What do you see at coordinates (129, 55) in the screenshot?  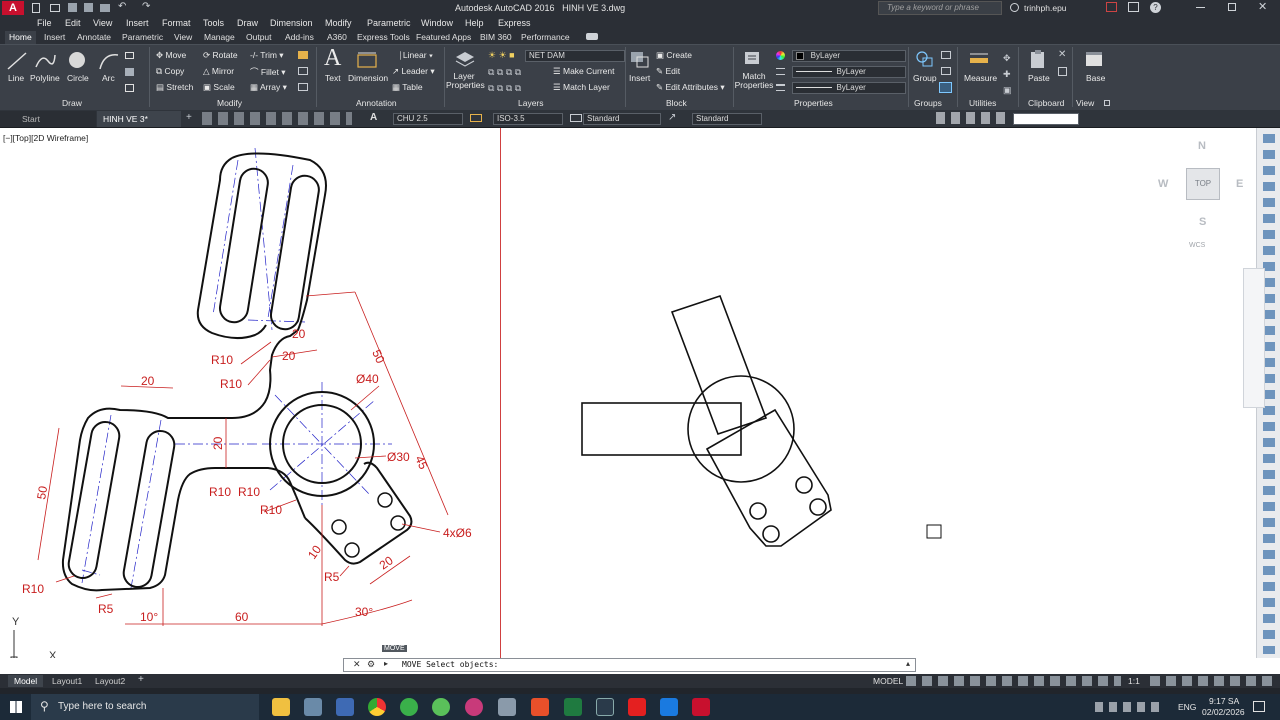 I see `rectangle-icon` at bounding box center [129, 55].